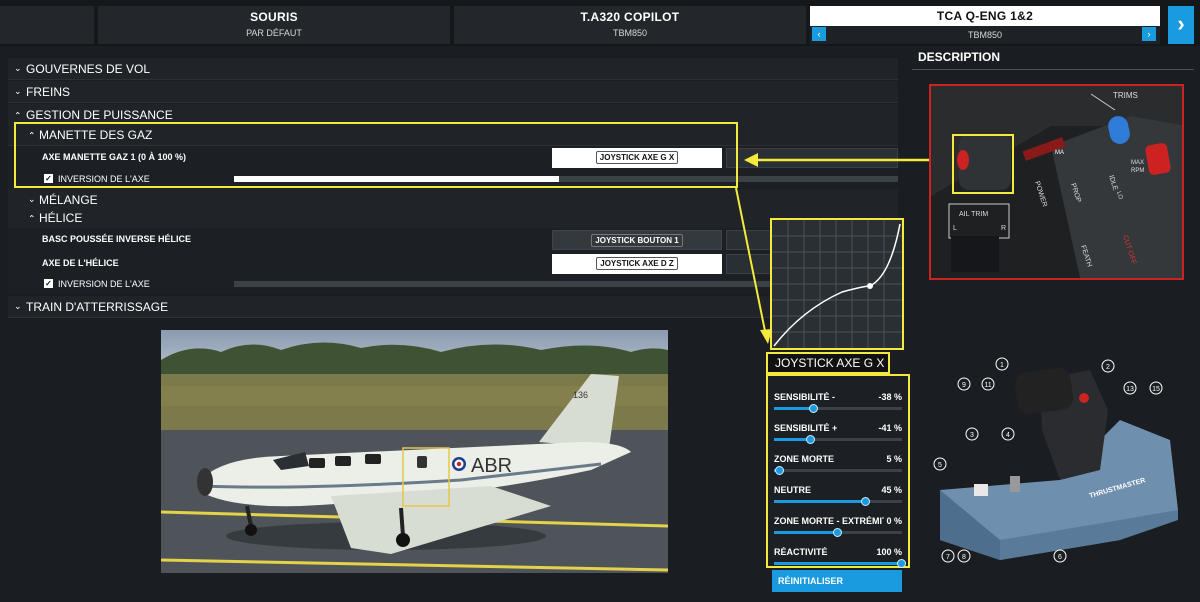 The image size is (1200, 602). I want to click on slider-label: ZONE MORTE, so click(804, 459).